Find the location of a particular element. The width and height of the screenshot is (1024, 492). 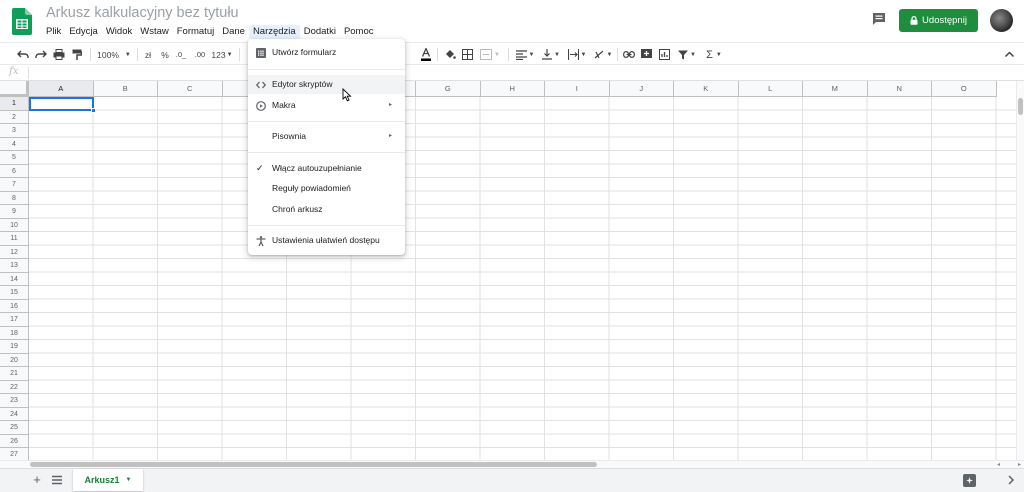

row-header: 2 is located at coordinates (14, 117).